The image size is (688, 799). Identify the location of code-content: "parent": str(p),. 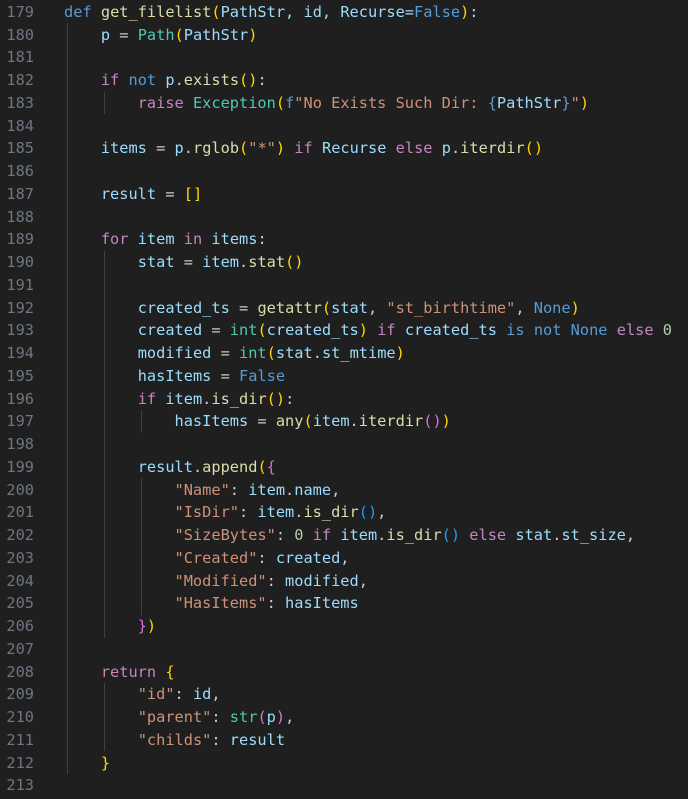
(164, 717).